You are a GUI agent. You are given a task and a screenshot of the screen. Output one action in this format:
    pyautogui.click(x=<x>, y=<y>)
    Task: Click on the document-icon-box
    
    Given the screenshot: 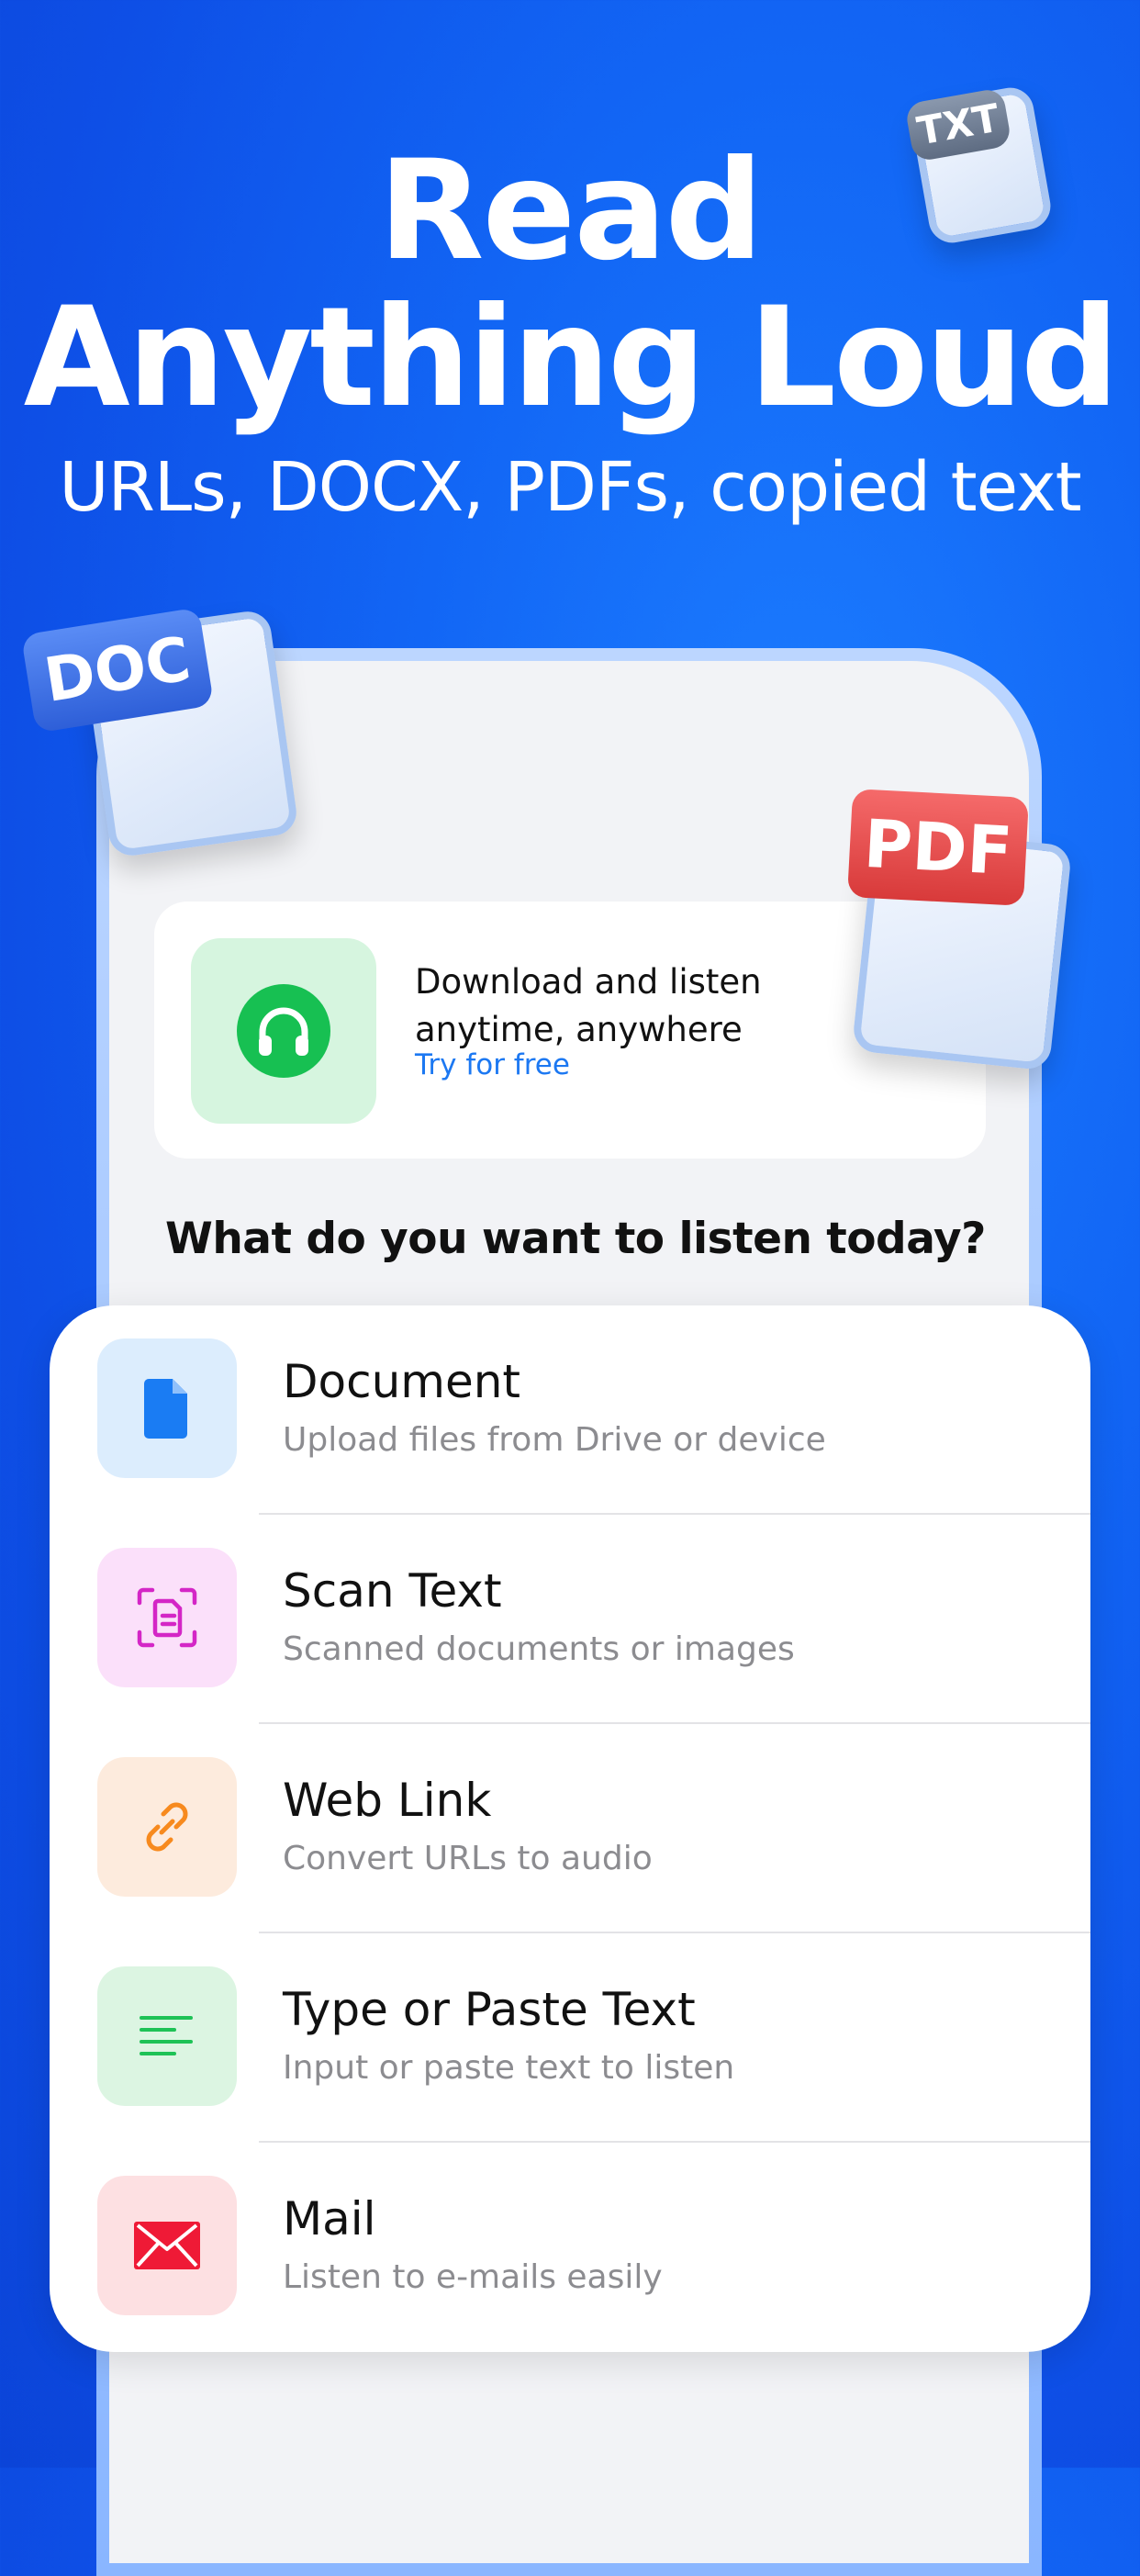 What is the action you would take?
    pyautogui.click(x=167, y=1408)
    